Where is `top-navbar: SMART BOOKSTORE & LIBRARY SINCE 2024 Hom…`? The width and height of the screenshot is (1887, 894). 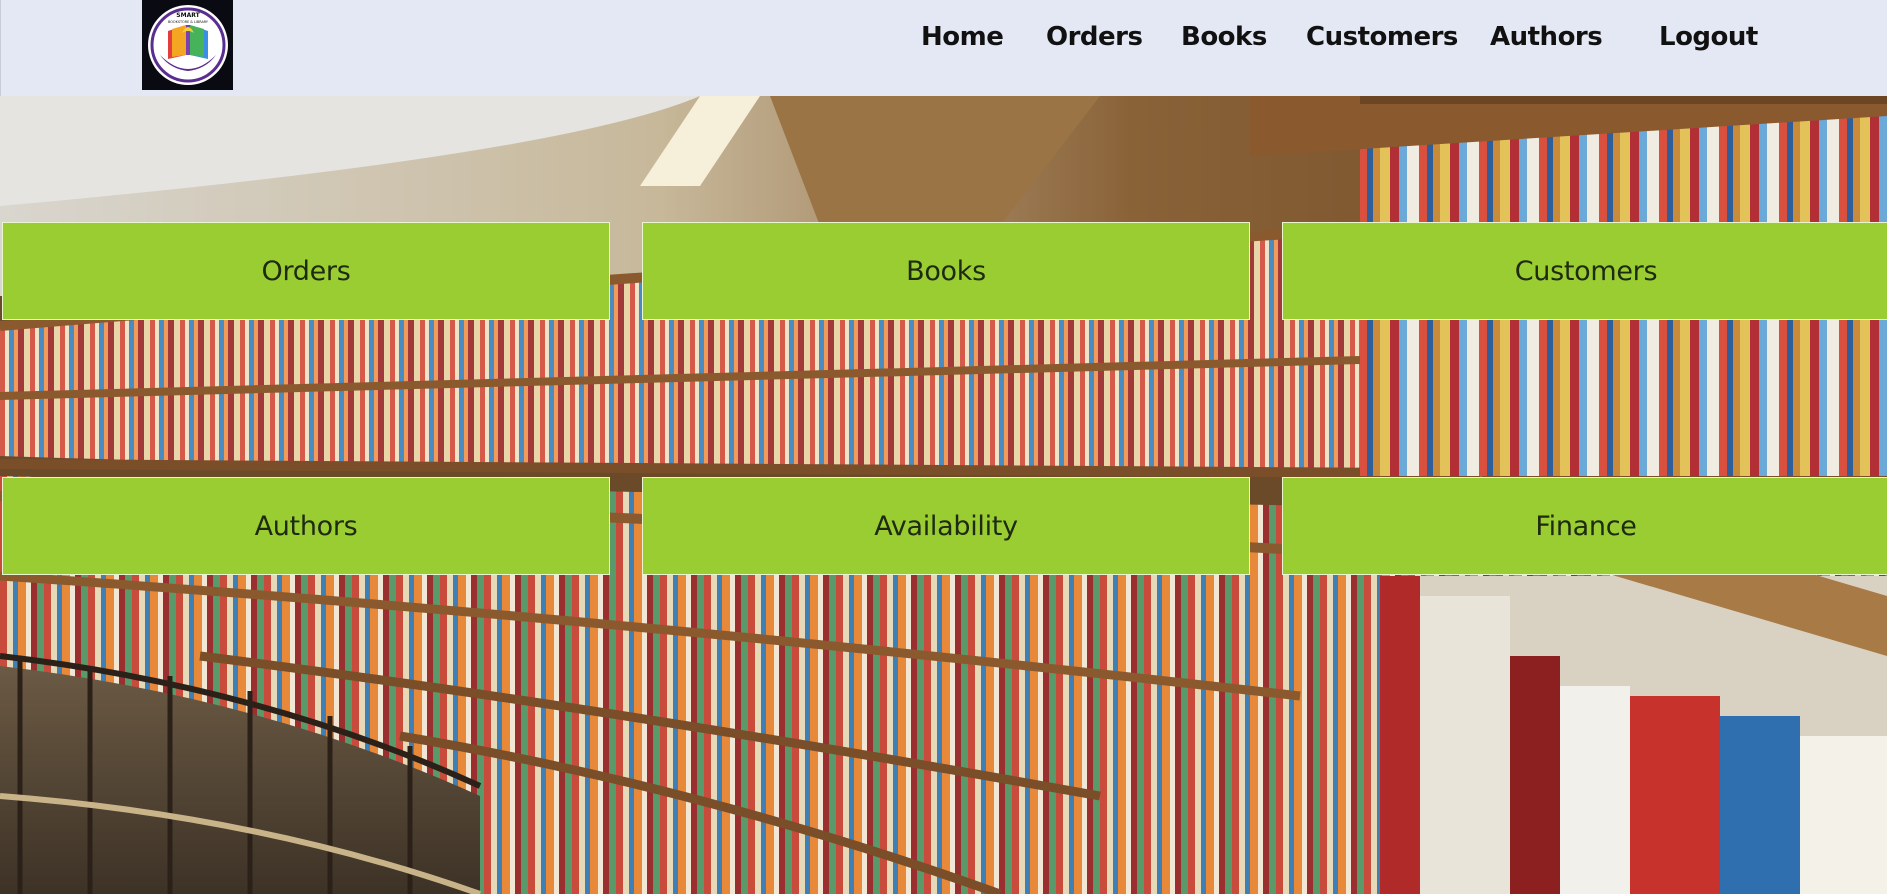 top-navbar: SMART BOOKSTORE & LIBRARY SINCE 2024 Hom… is located at coordinates (943, 48).